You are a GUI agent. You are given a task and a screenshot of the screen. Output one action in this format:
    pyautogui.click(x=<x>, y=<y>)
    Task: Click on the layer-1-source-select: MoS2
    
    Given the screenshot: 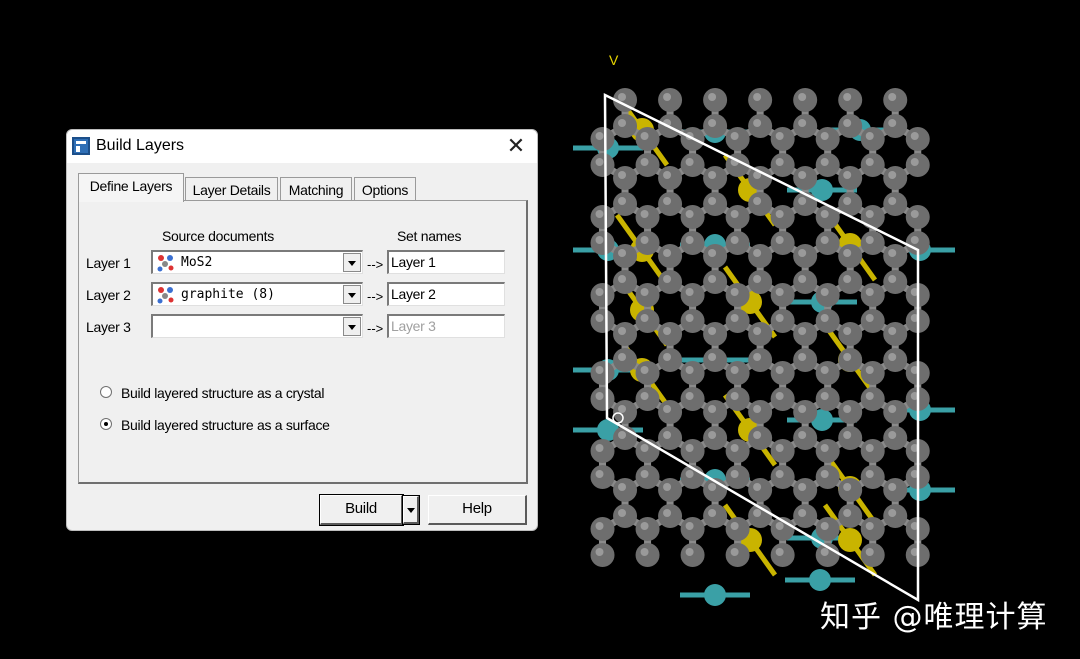 What is the action you would take?
    pyautogui.click(x=257, y=262)
    